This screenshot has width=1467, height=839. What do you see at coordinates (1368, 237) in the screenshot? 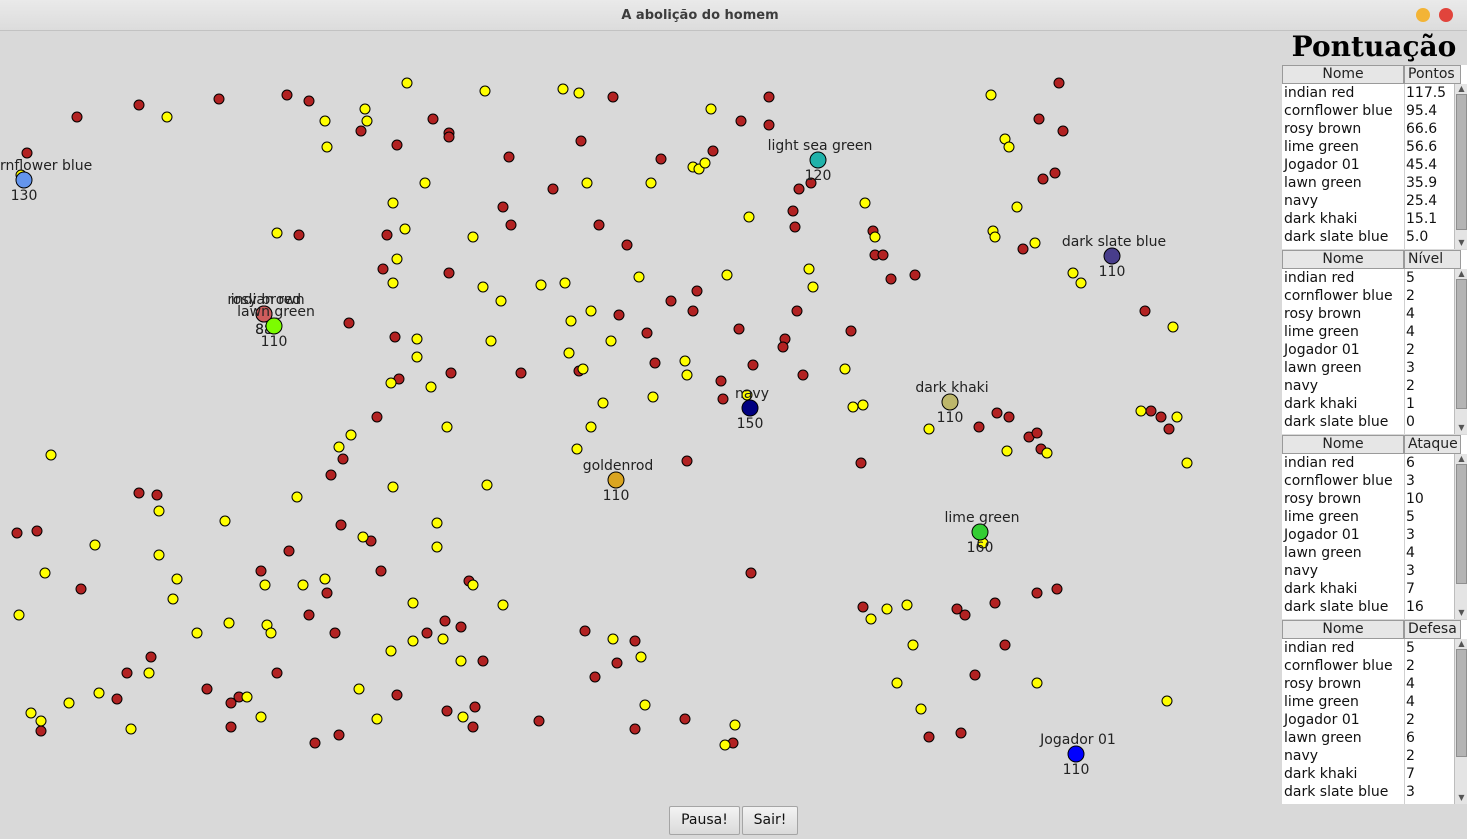
I see `table-row: dark slate blue 5.0` at bounding box center [1368, 237].